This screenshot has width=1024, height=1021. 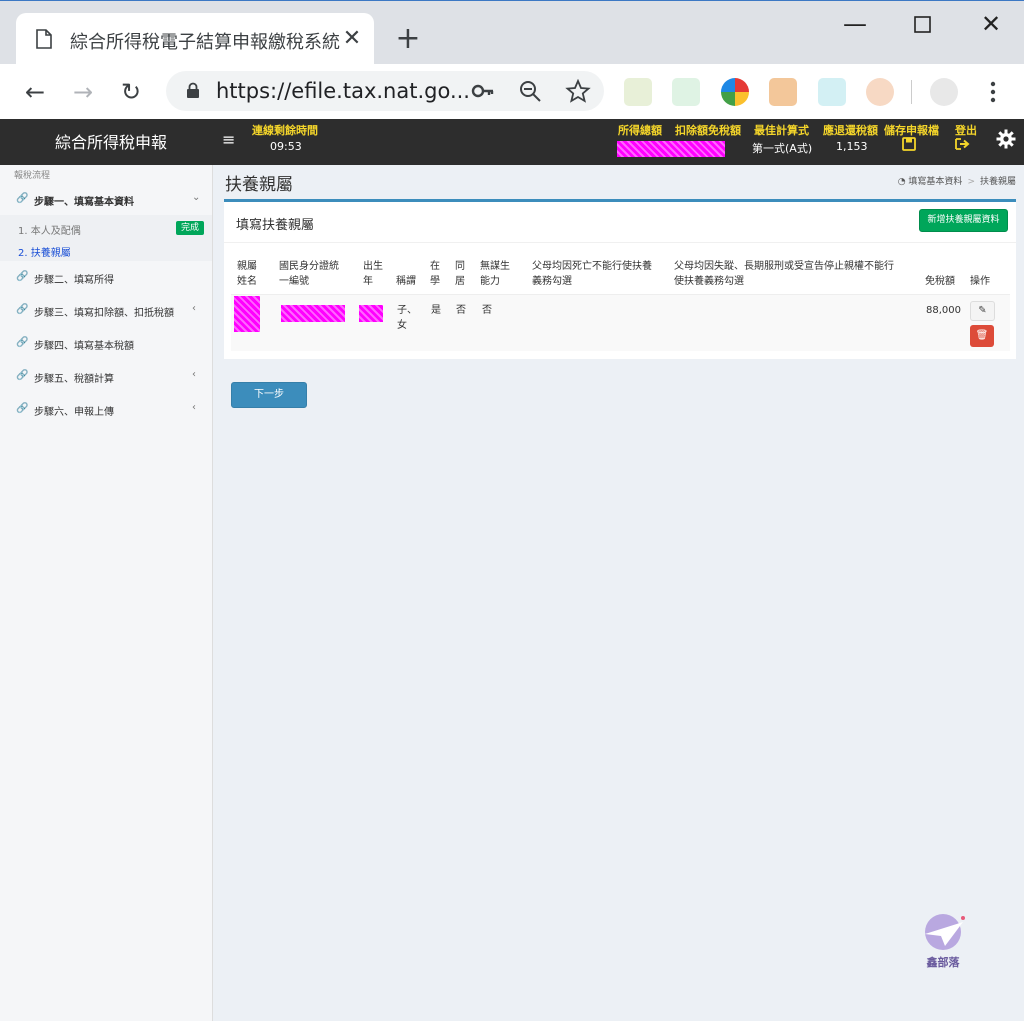 I want to click on cell-unable: 否, so click(x=487, y=310).